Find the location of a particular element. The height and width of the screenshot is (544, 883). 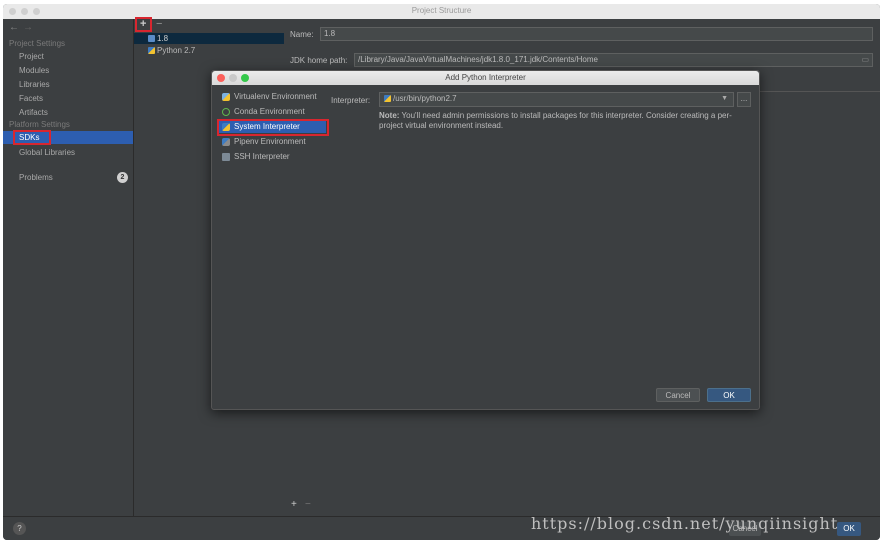

system-interpreter-highlight-box is located at coordinates (273, 127).